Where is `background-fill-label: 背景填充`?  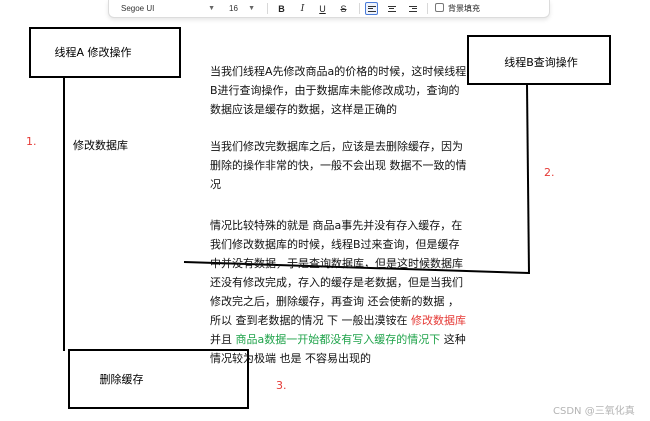
background-fill-label: 背景填充 is located at coordinates (464, 8).